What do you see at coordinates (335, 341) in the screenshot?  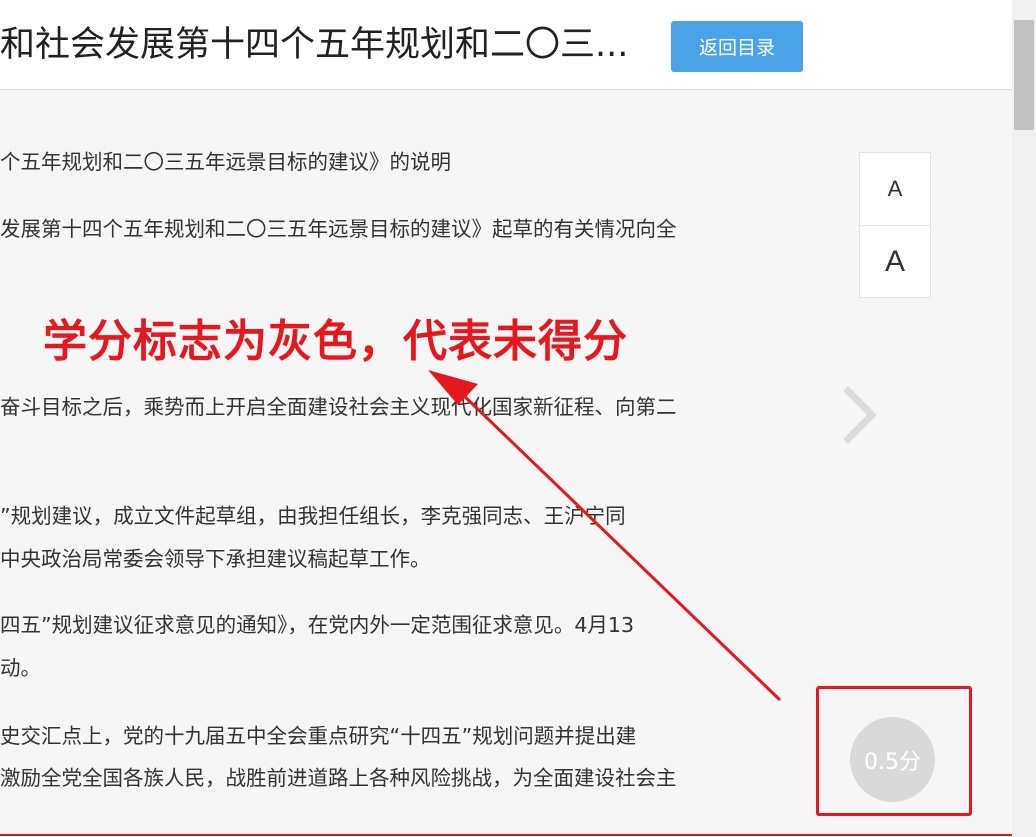 I see `annotation-text: 学分标志为灰色，代表未得分` at bounding box center [335, 341].